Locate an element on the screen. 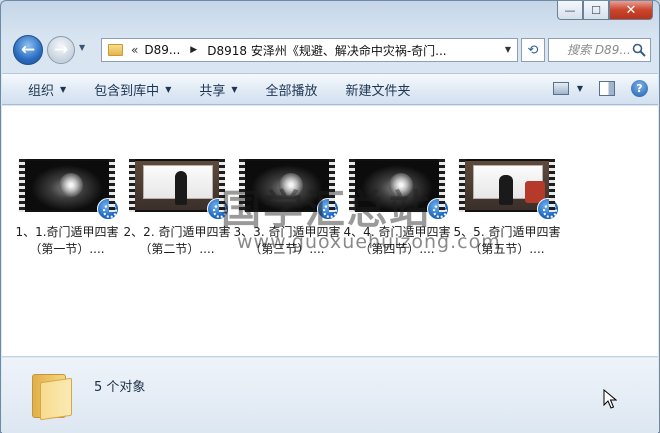  refresh-button: ⟲ is located at coordinates (533, 50).